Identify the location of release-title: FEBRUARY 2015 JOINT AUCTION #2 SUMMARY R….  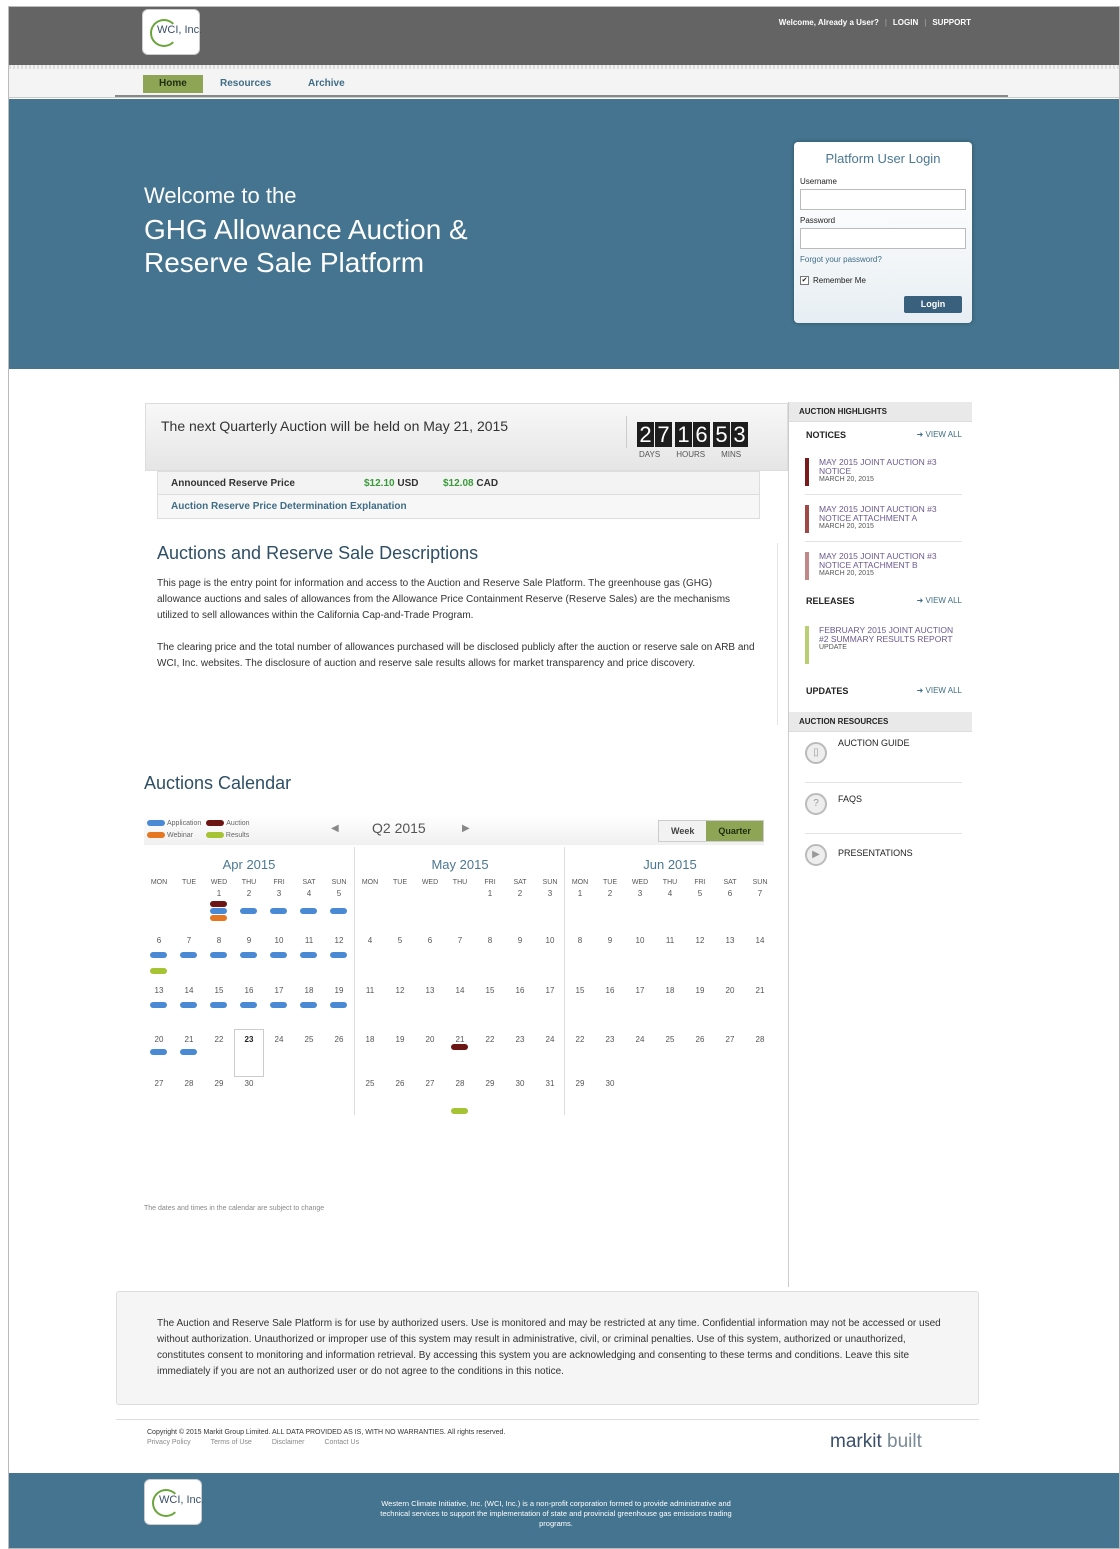
(890, 635).